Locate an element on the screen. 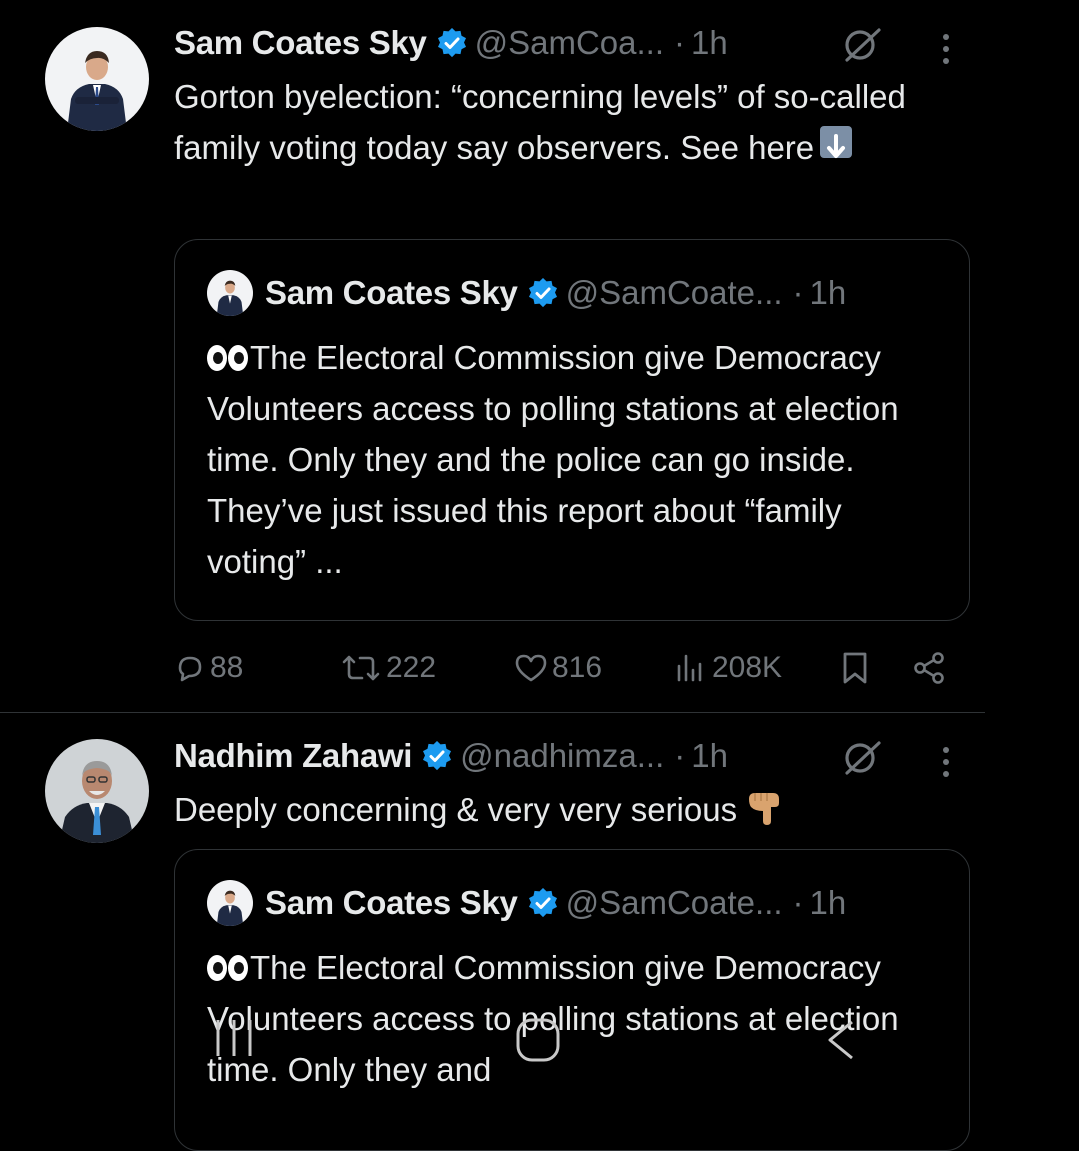 This screenshot has width=1079, height=1151. system-navigation-bar is located at coordinates (539, 1046).